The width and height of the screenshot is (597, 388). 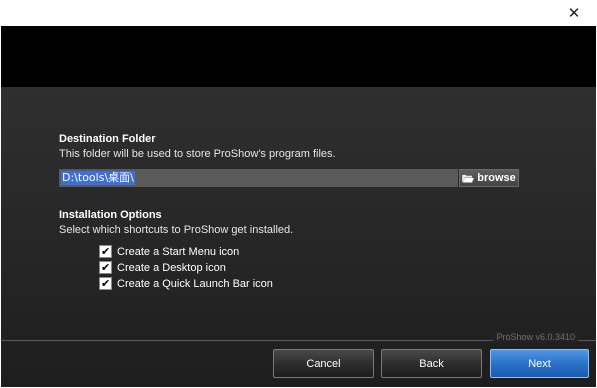 I want to click on cancel-button: Cancel, so click(x=323, y=363).